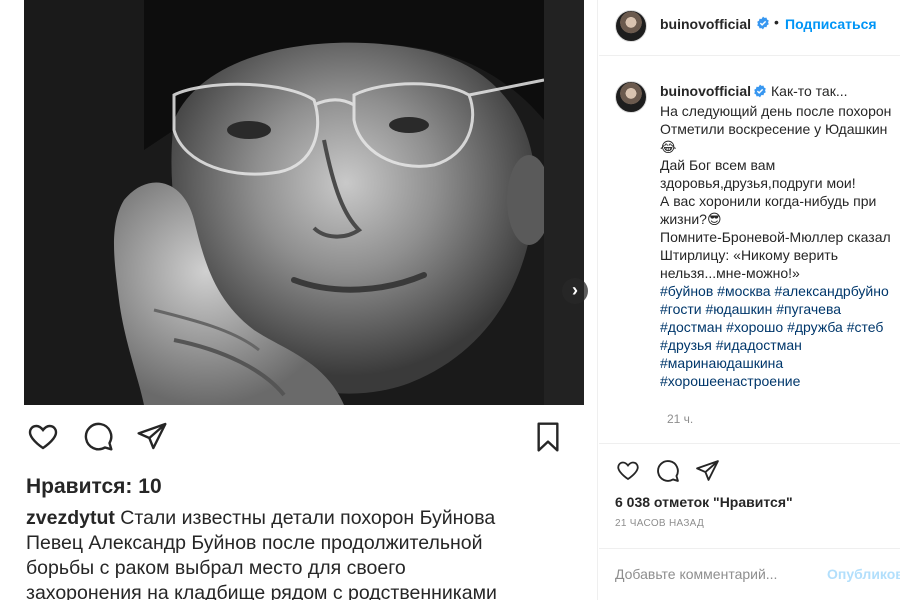  I want to click on post-header: buinovofficial • Подписаться, so click(749, 28).